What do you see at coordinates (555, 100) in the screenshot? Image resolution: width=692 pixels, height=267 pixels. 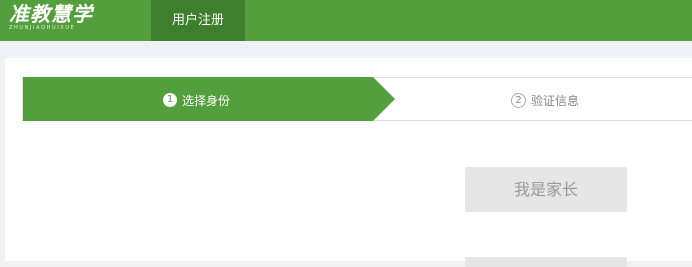 I see `step-2-label: 验证信息` at bounding box center [555, 100].